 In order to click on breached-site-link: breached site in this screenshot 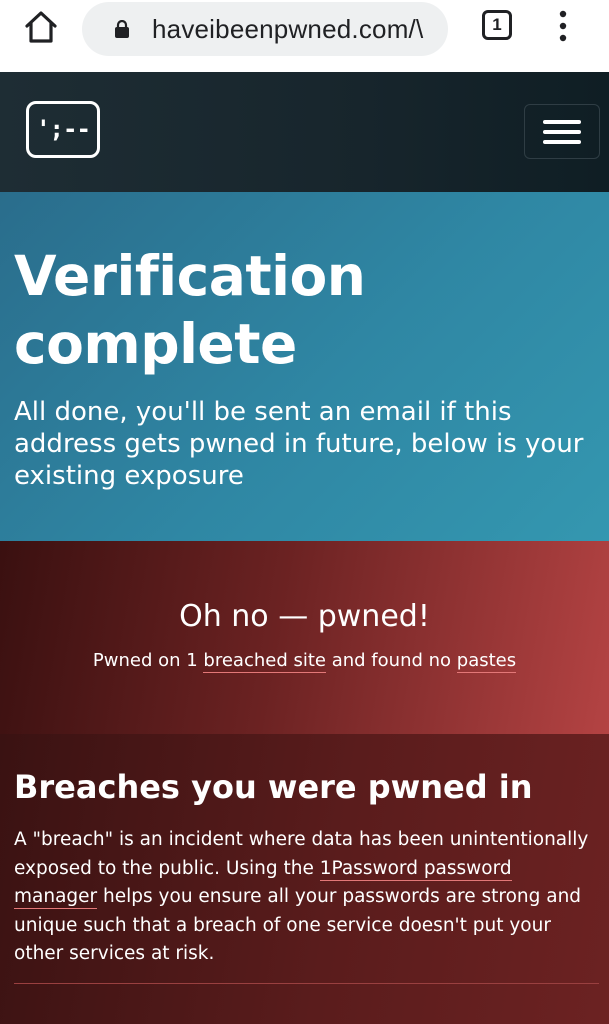, I will do `click(264, 661)`.